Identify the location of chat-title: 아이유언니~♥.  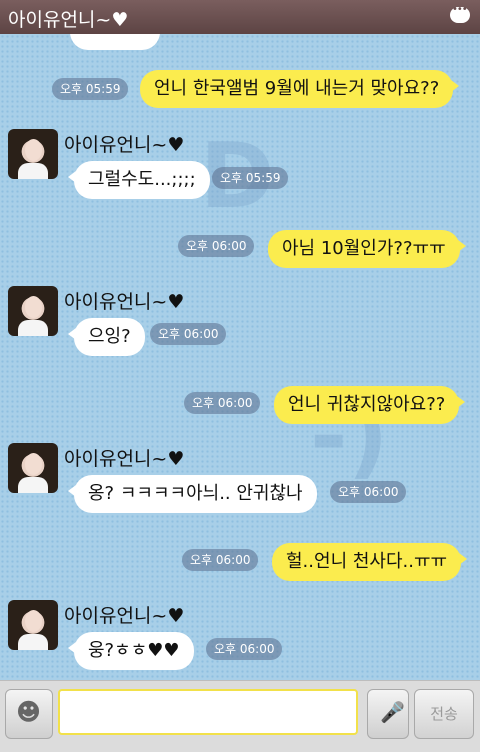
(68, 20).